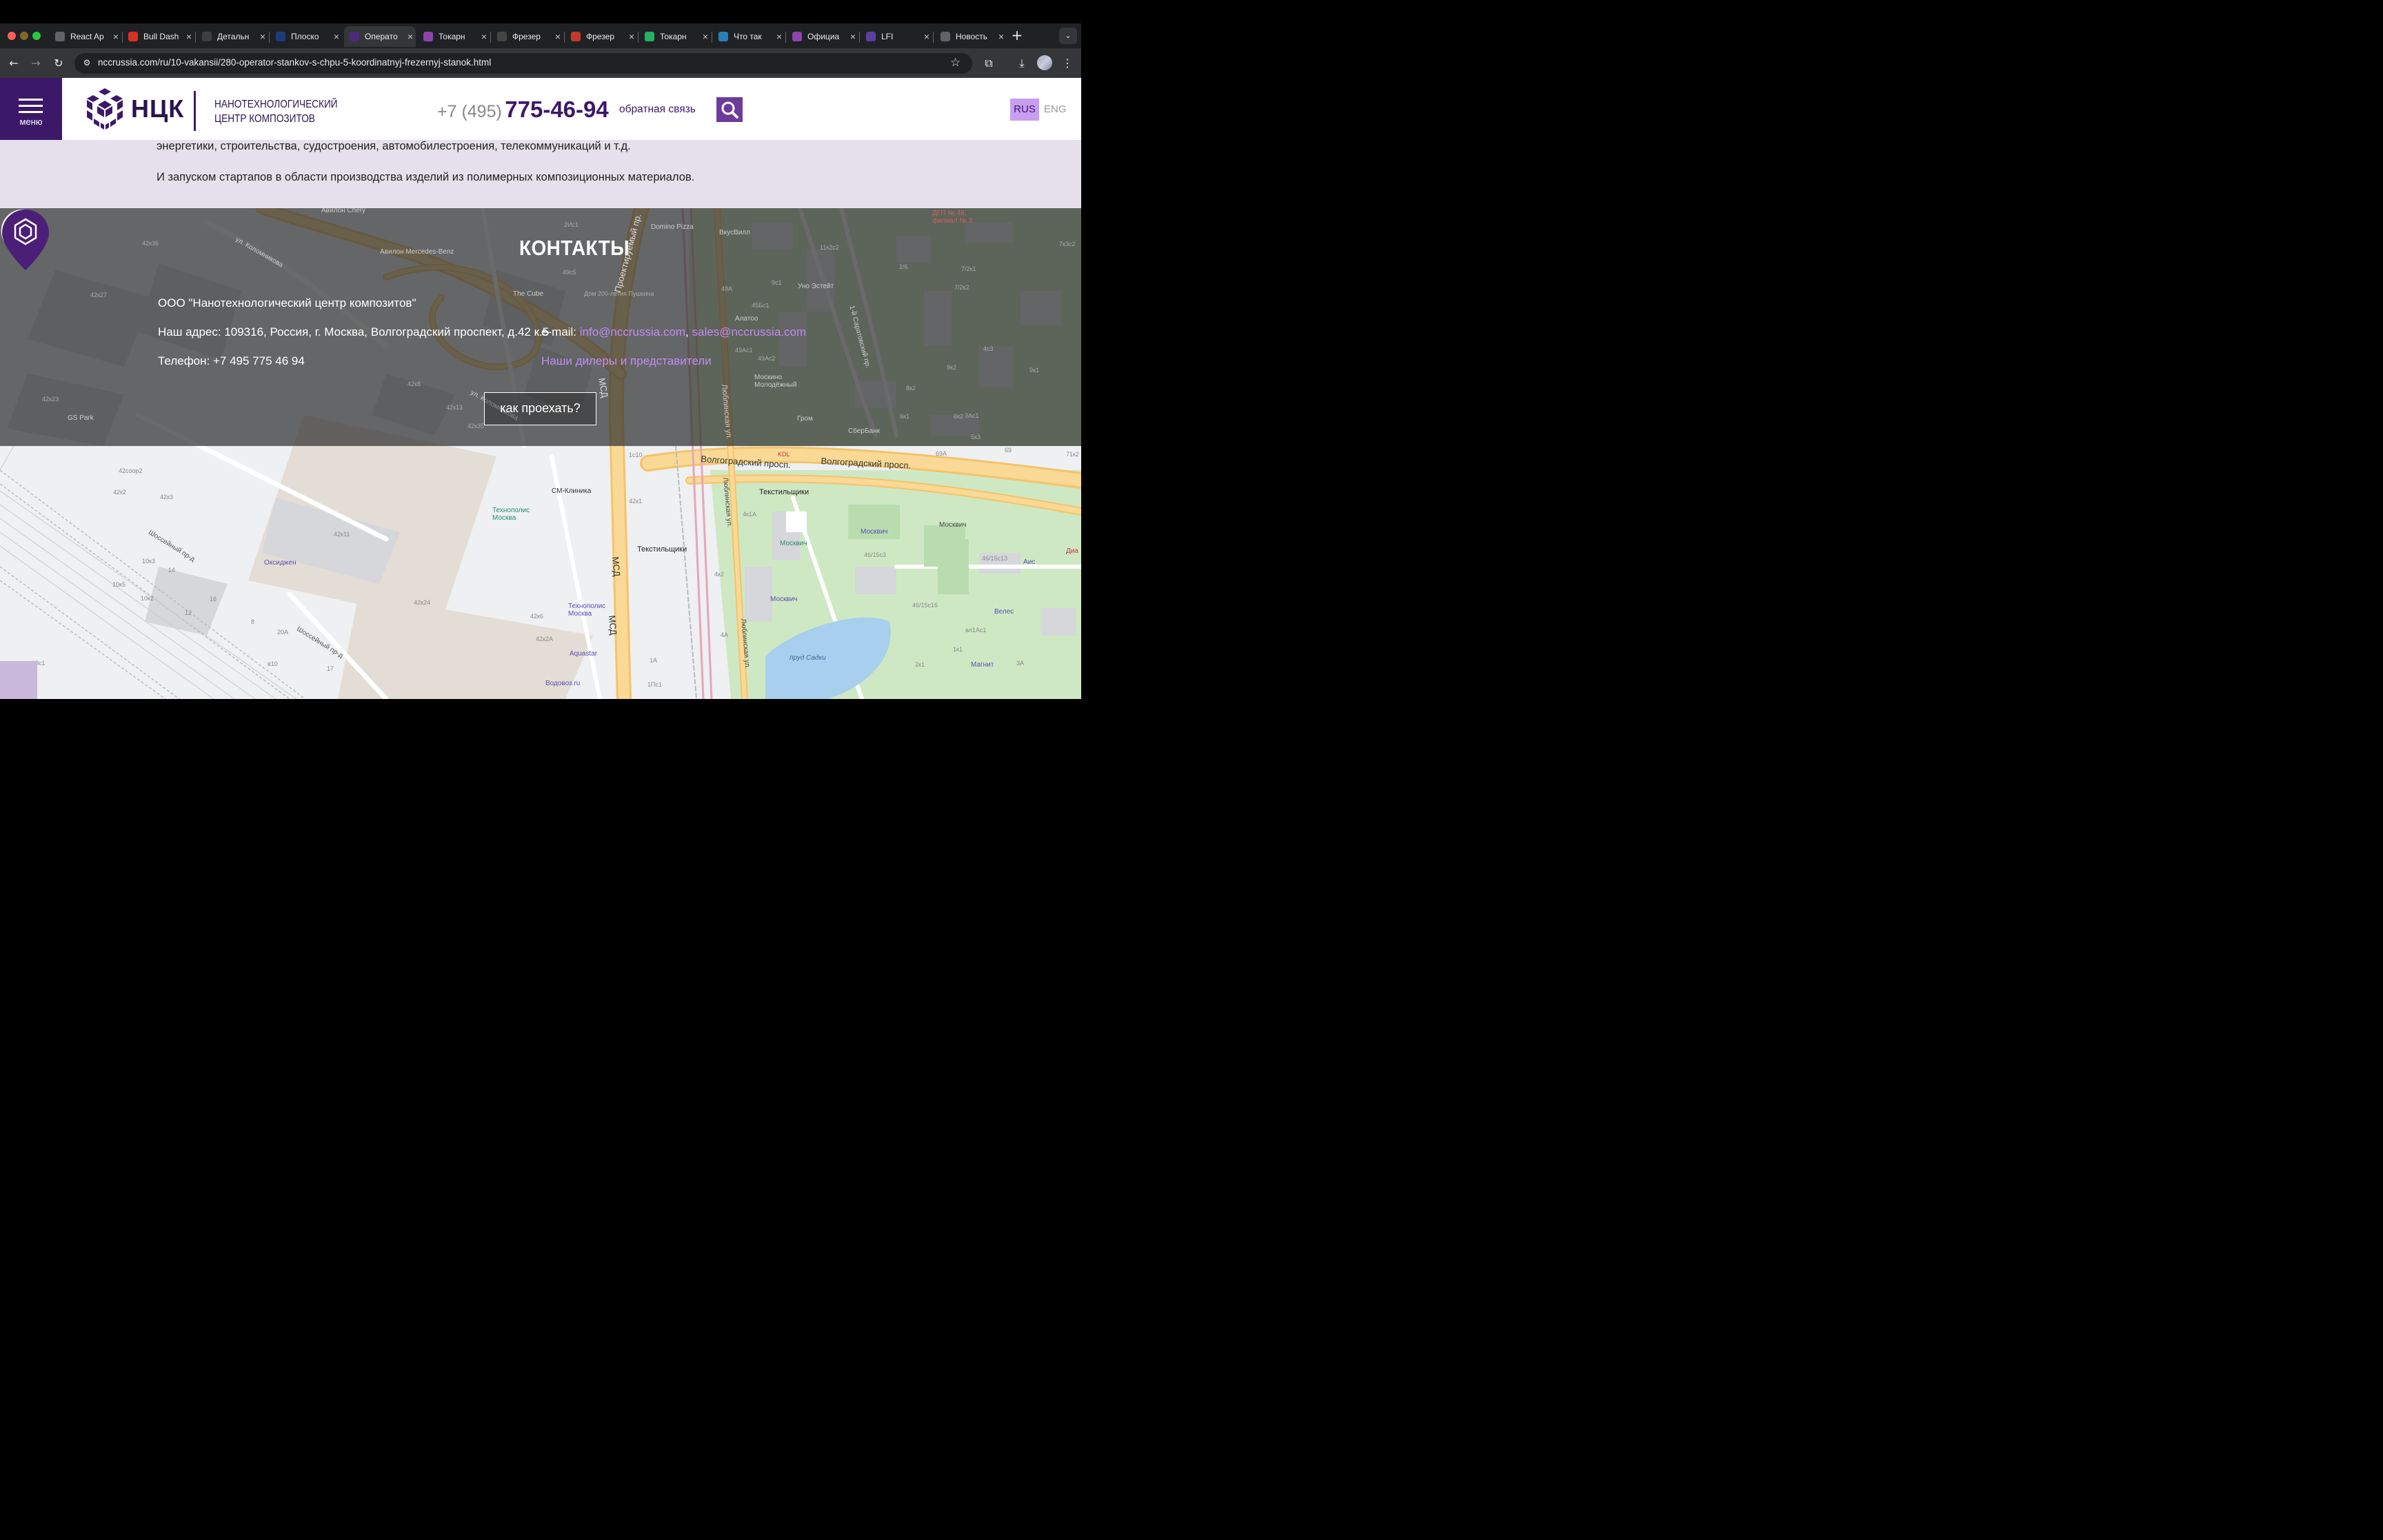 Image resolution: width=2383 pixels, height=1540 pixels. I want to click on map-label: Водовоз.ru, so click(563, 684).